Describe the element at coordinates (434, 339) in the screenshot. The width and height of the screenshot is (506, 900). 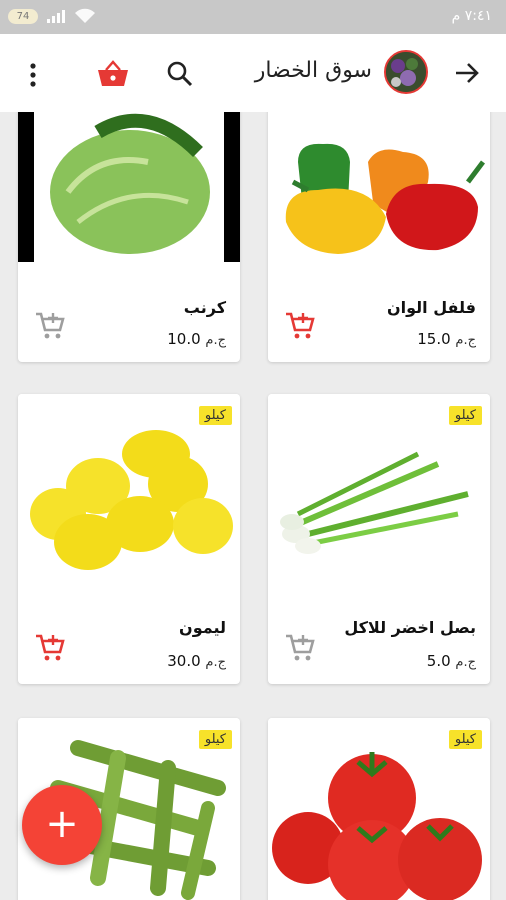
I see `price-value: 15.0` at that location.